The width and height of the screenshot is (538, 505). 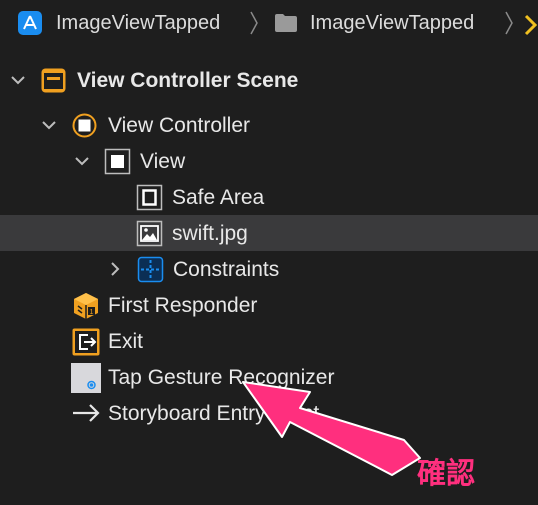 I want to click on safe-area-icon, so click(x=149, y=197).